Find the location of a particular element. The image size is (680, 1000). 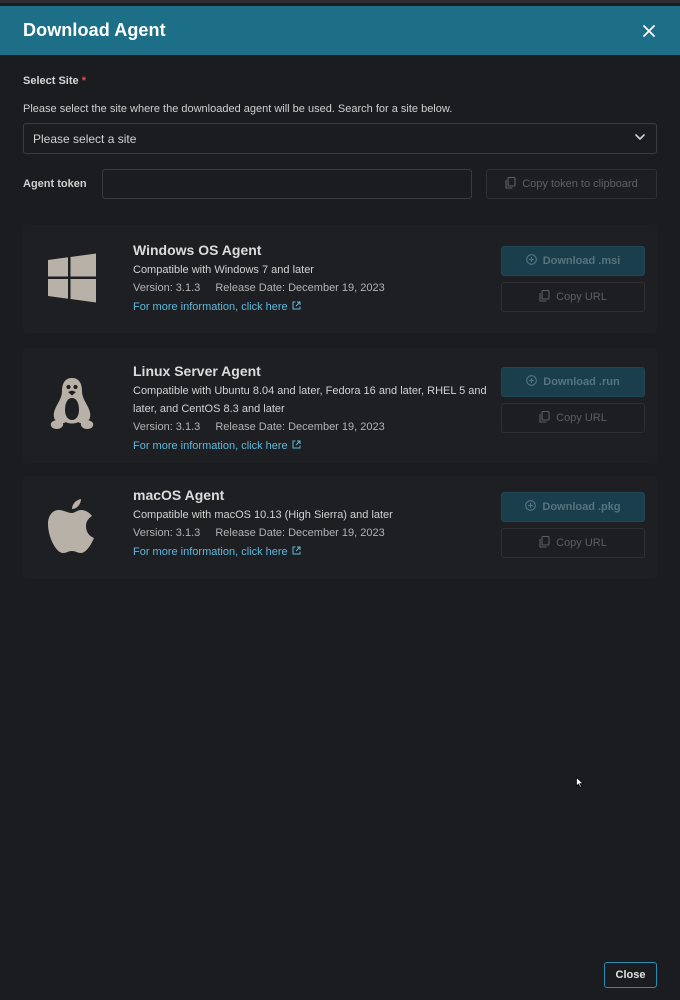

copy-token-label: Copy token to clipboard is located at coordinates (580, 184).